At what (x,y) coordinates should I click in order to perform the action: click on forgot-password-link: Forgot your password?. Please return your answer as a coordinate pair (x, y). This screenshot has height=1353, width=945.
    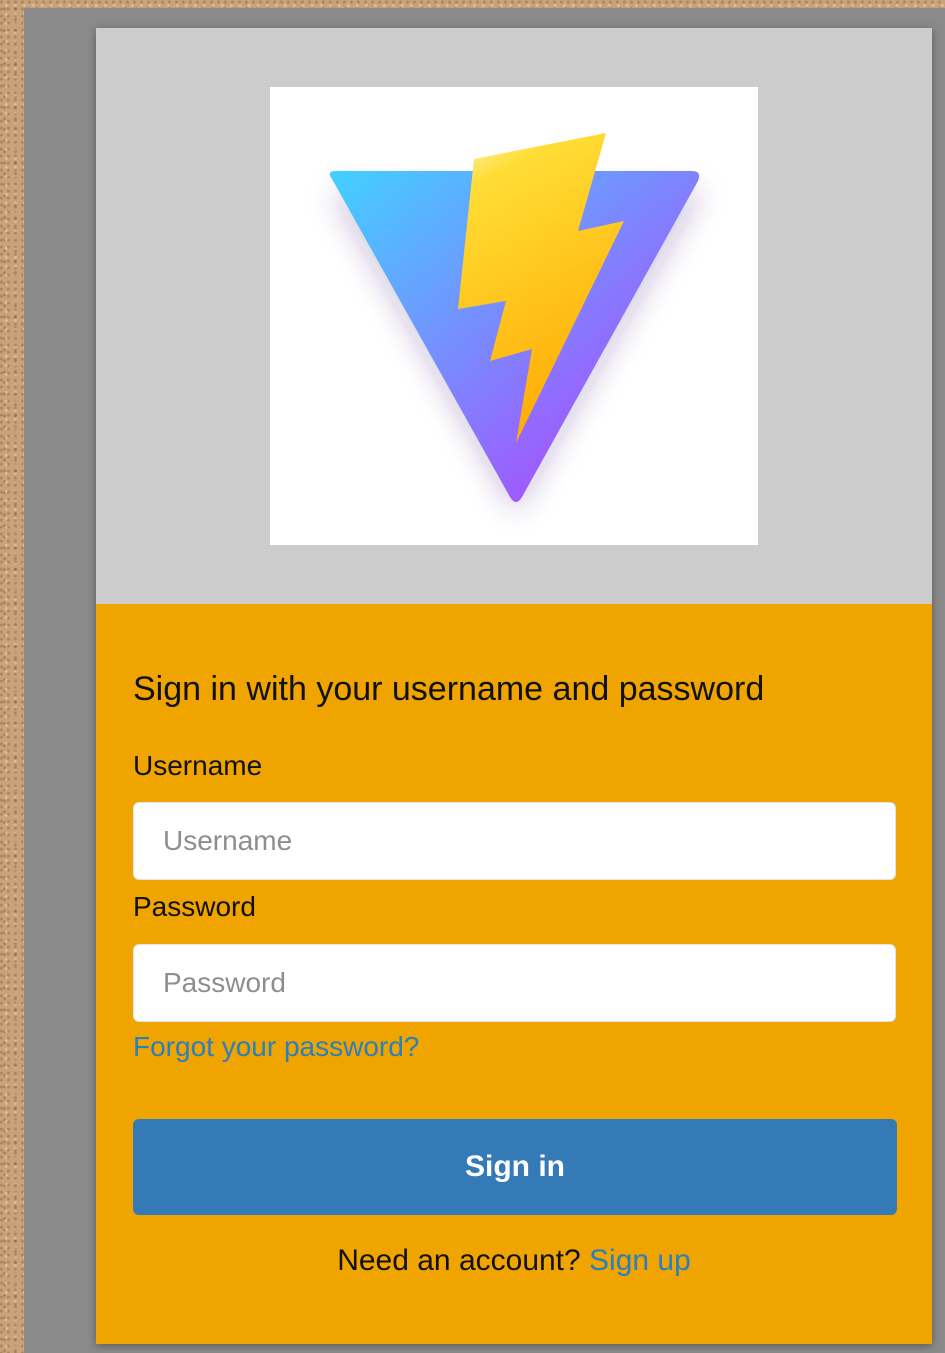
    Looking at the image, I should click on (276, 1047).